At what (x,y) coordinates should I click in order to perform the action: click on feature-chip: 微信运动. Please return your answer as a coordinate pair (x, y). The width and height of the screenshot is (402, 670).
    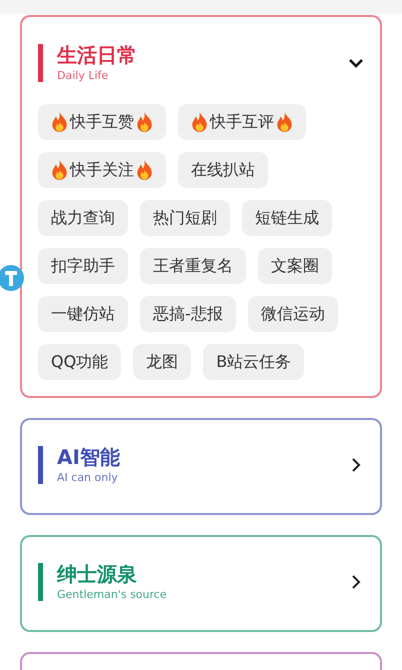
    Looking at the image, I should click on (293, 314).